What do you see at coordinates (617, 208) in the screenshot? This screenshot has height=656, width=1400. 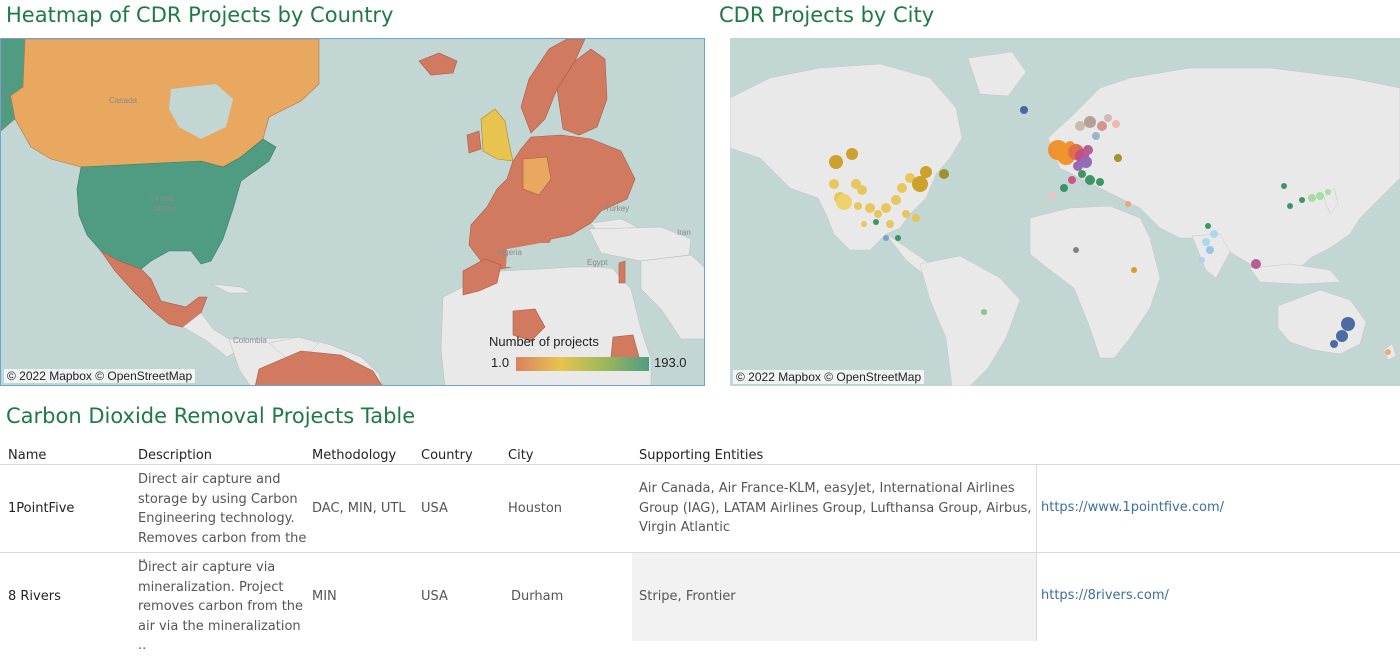 I see `map-place-label: Turkey` at bounding box center [617, 208].